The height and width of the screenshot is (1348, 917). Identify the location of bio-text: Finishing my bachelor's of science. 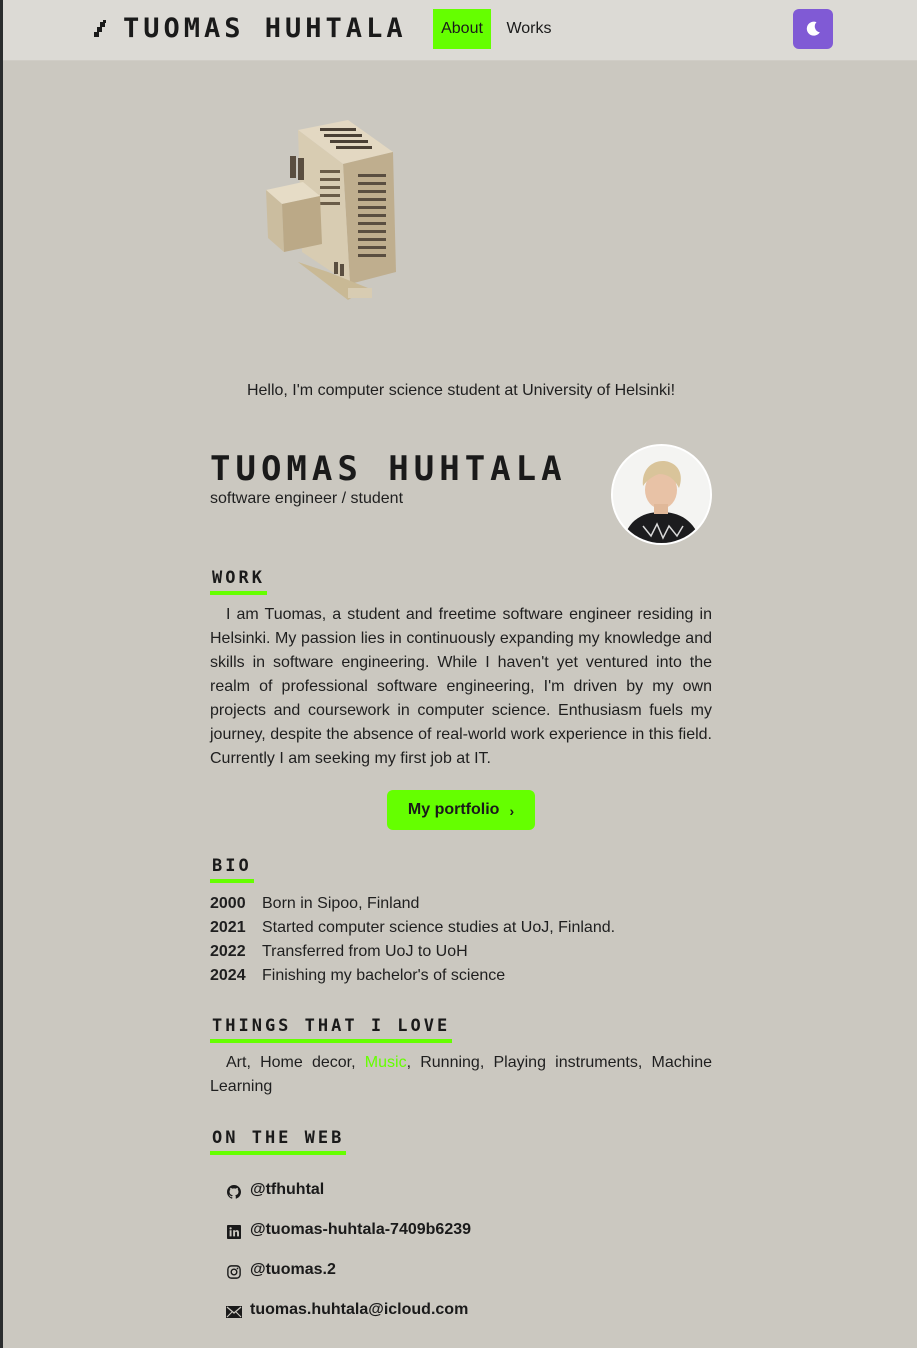
(384, 975).